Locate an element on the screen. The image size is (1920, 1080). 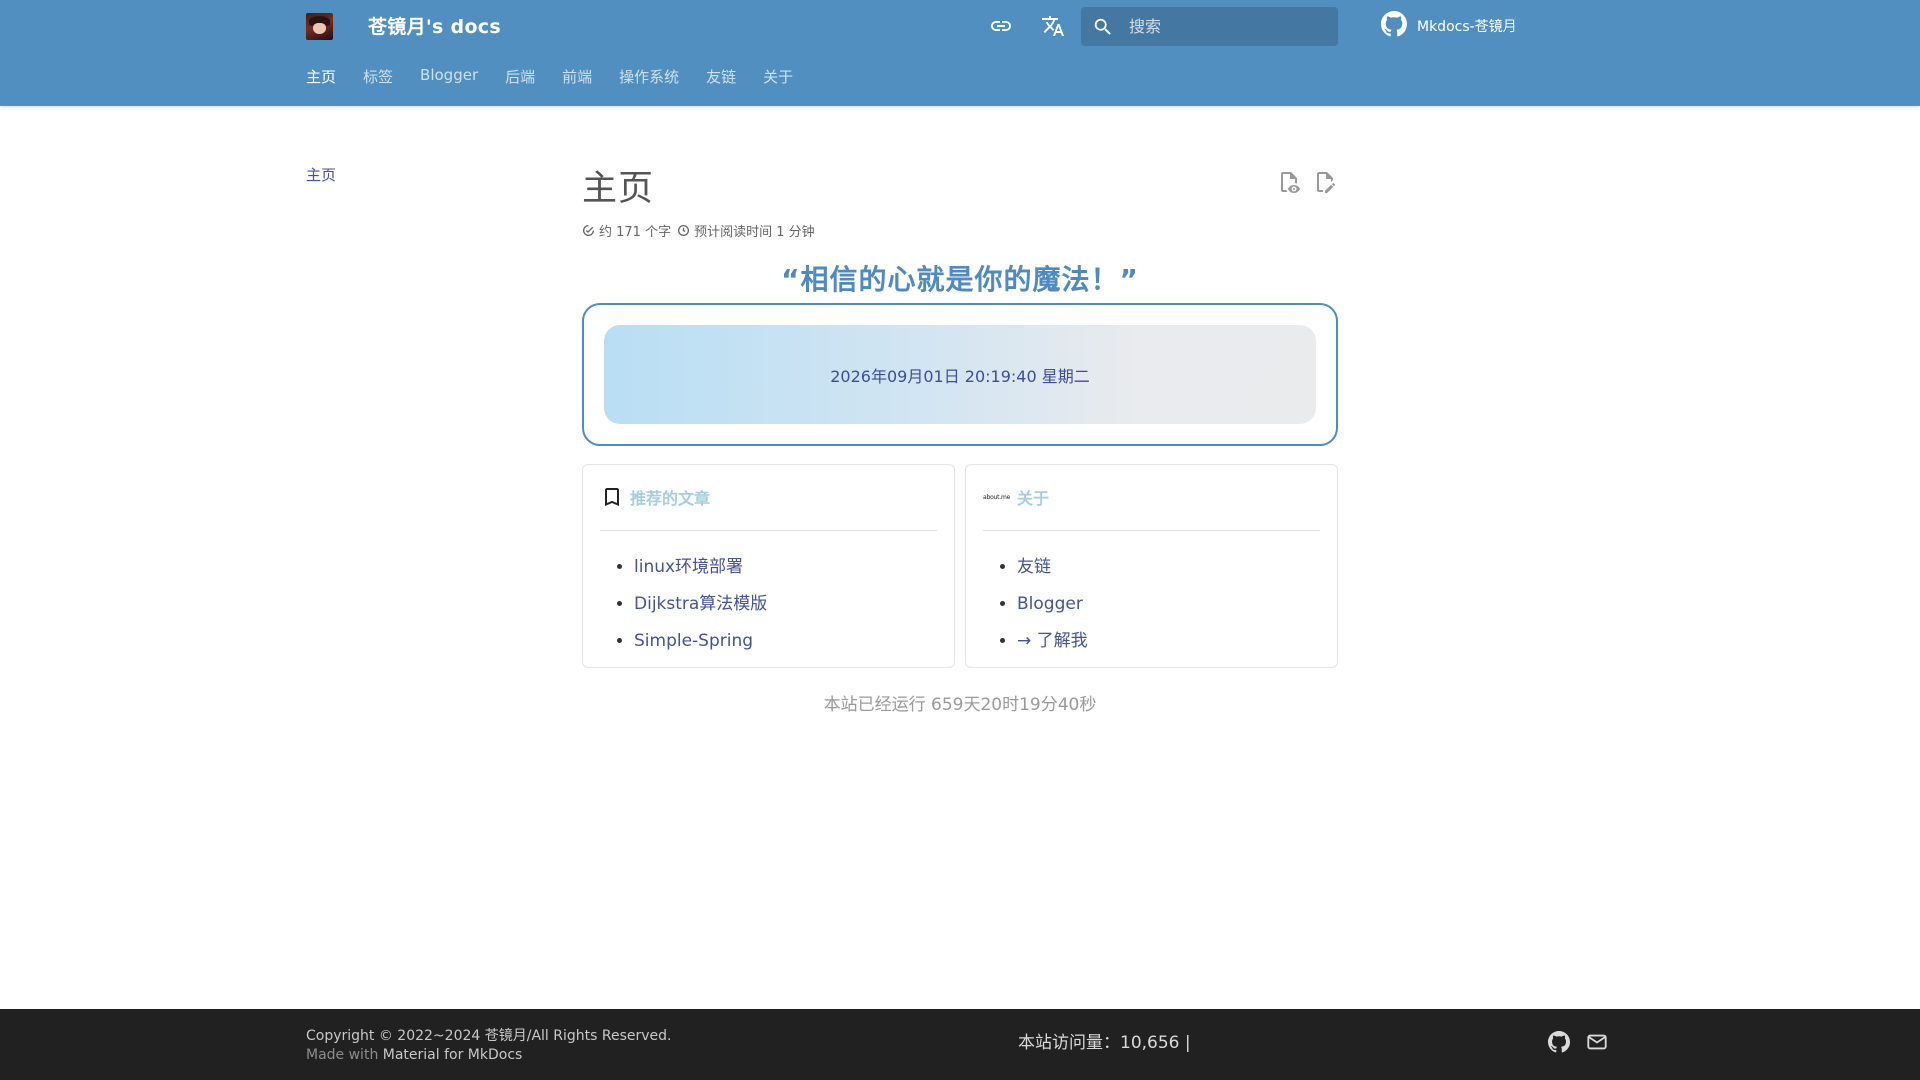
clock-icon is located at coordinates (684, 230).